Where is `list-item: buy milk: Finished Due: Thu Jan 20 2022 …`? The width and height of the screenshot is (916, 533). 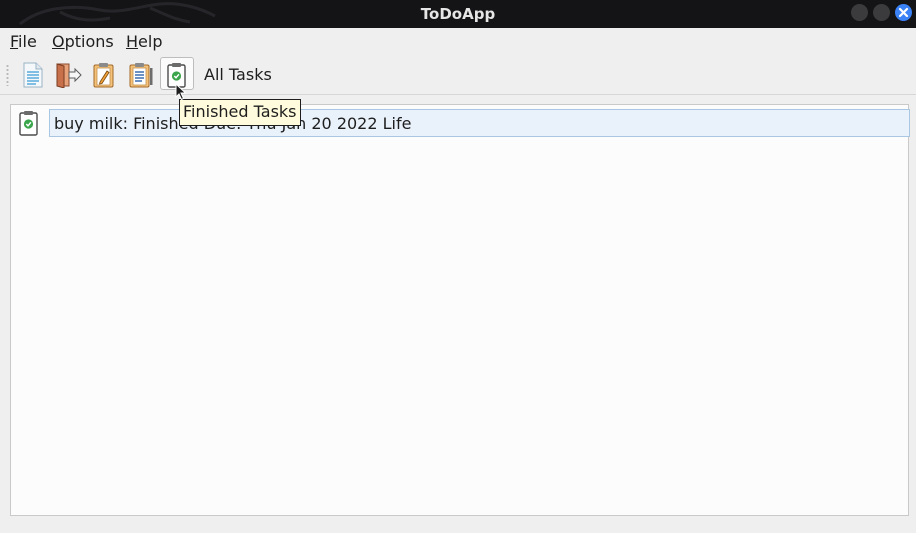
list-item: buy milk: Finished Due: Thu Jan 20 2022 … is located at coordinates (462, 123).